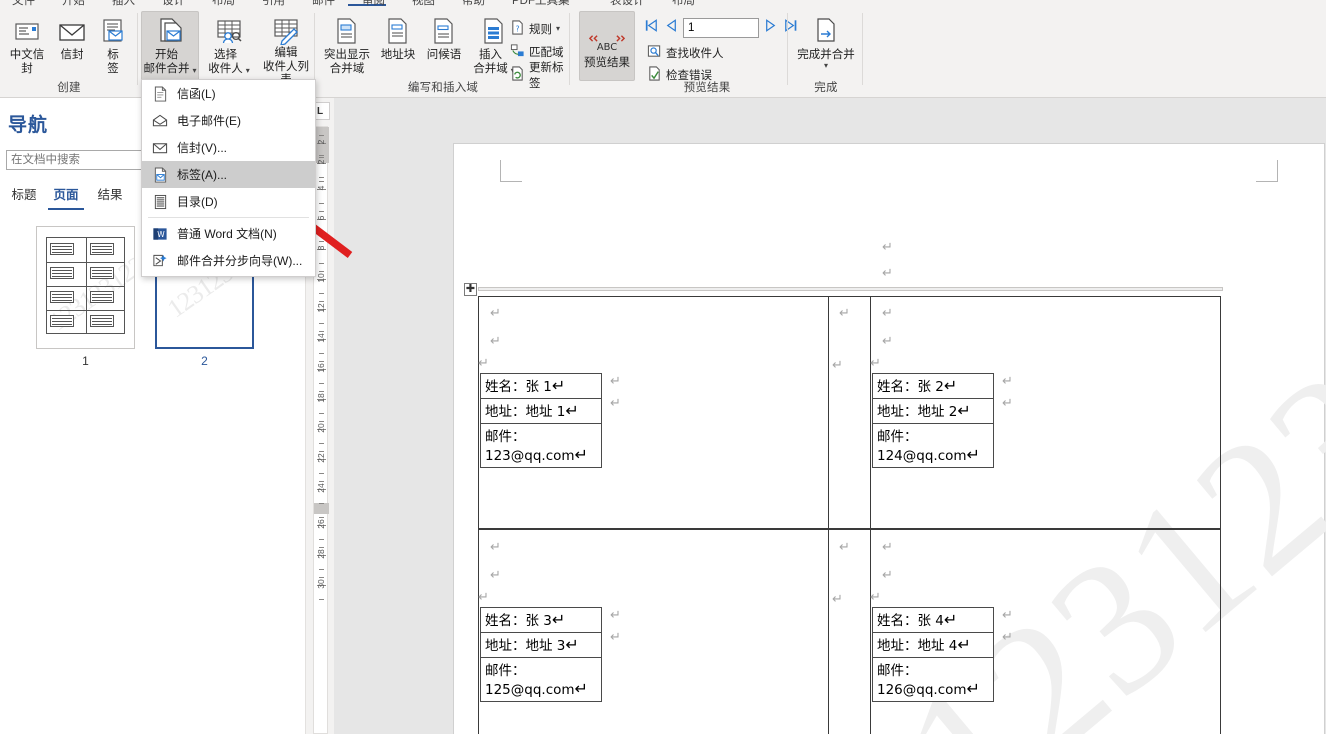 The width and height of the screenshot is (1326, 734). What do you see at coordinates (541, 679) in the screenshot?
I see `label-row-email: 邮件： 125@qq.com↵` at bounding box center [541, 679].